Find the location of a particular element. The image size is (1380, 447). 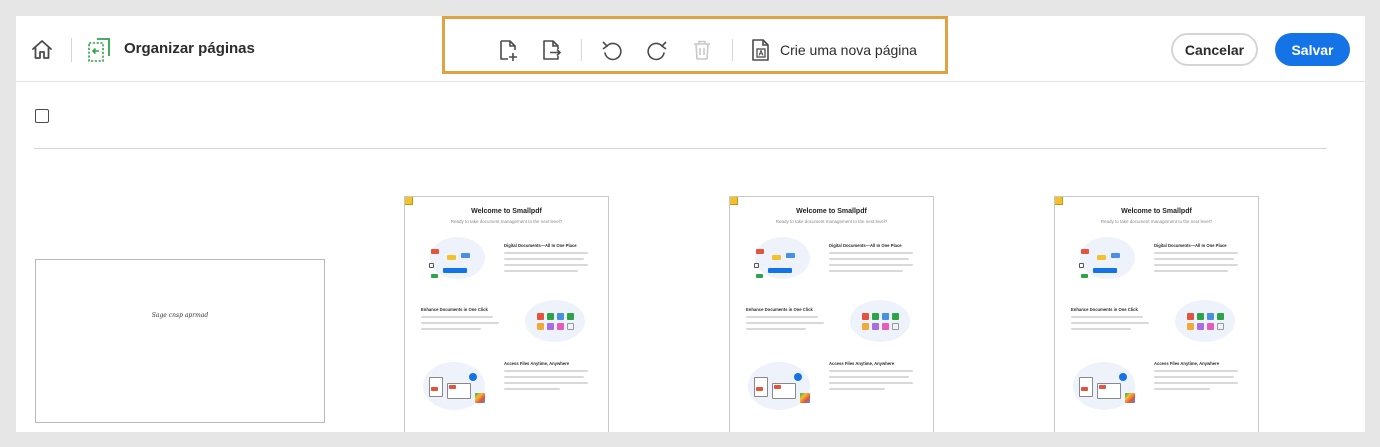

signature-text: Sage cnsp aprmad is located at coordinates (180, 315).